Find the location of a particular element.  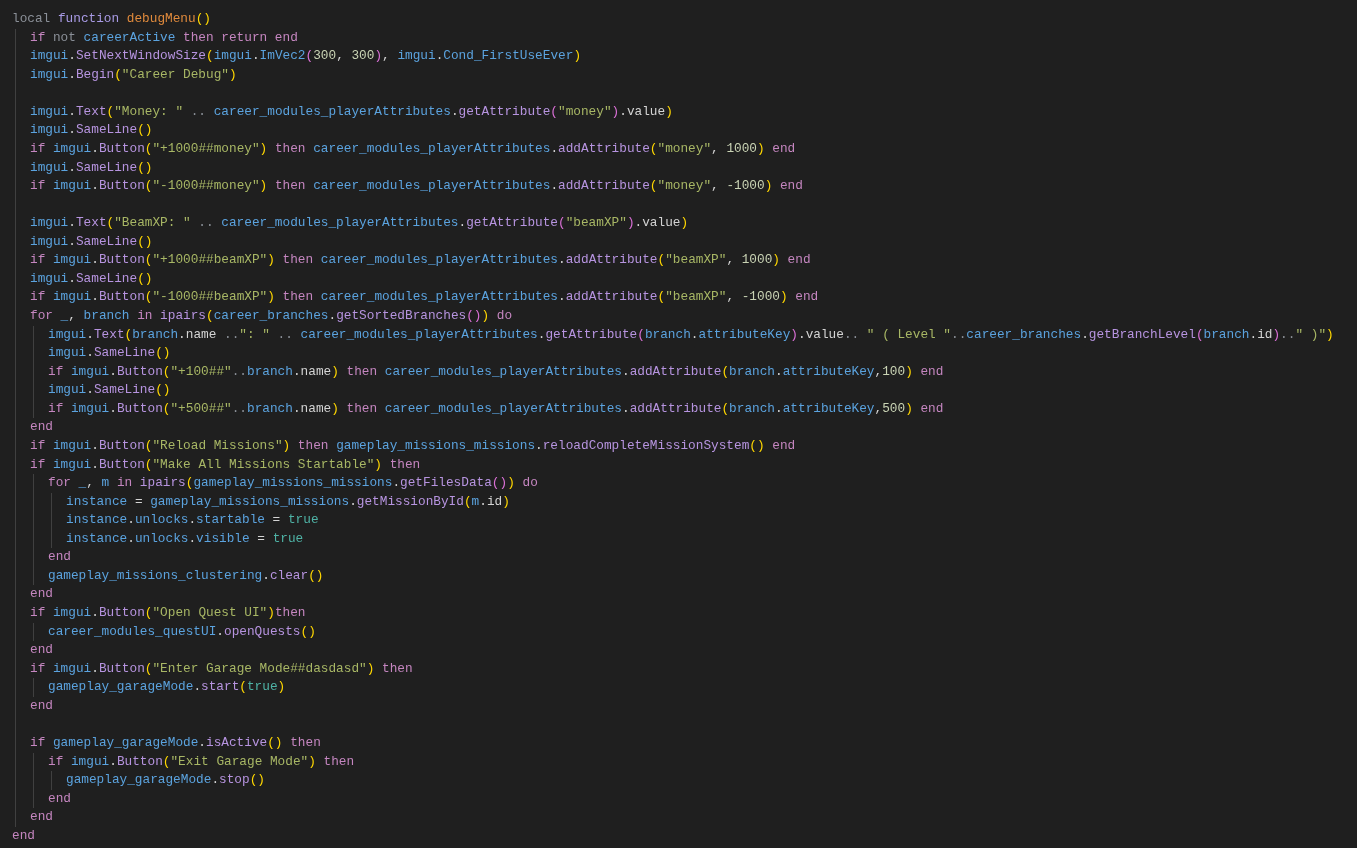

code-line: if imgui.Button("Make All Missions Startable") then is located at coordinates (225, 464).